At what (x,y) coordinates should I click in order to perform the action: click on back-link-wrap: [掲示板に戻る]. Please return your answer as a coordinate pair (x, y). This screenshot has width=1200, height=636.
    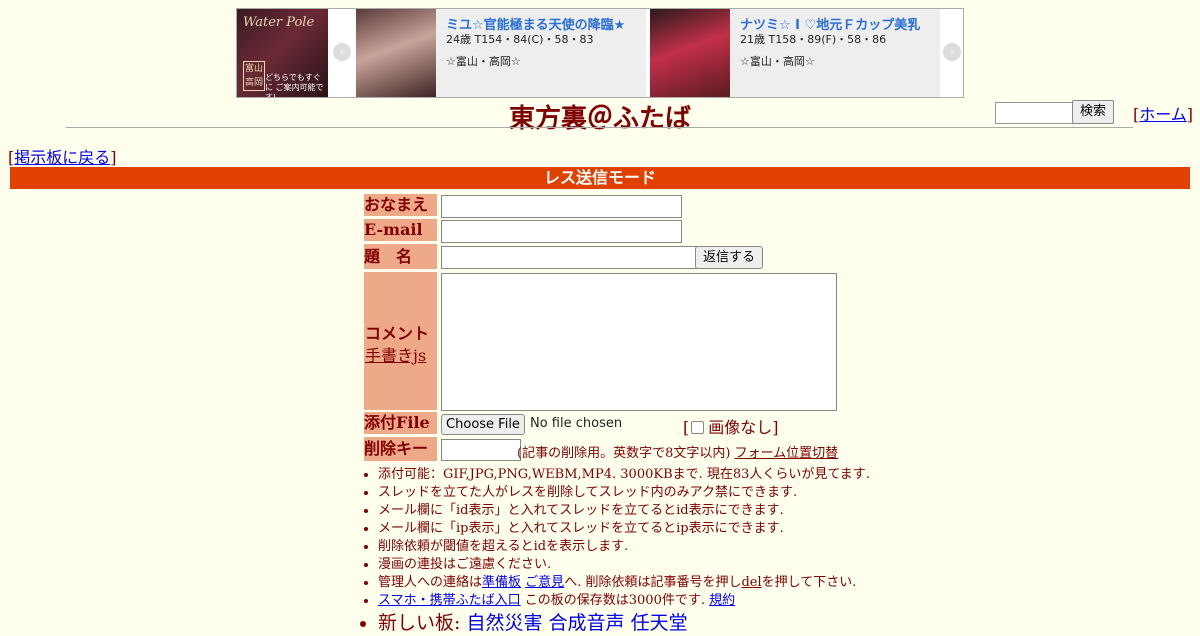
    Looking at the image, I should click on (62, 157).